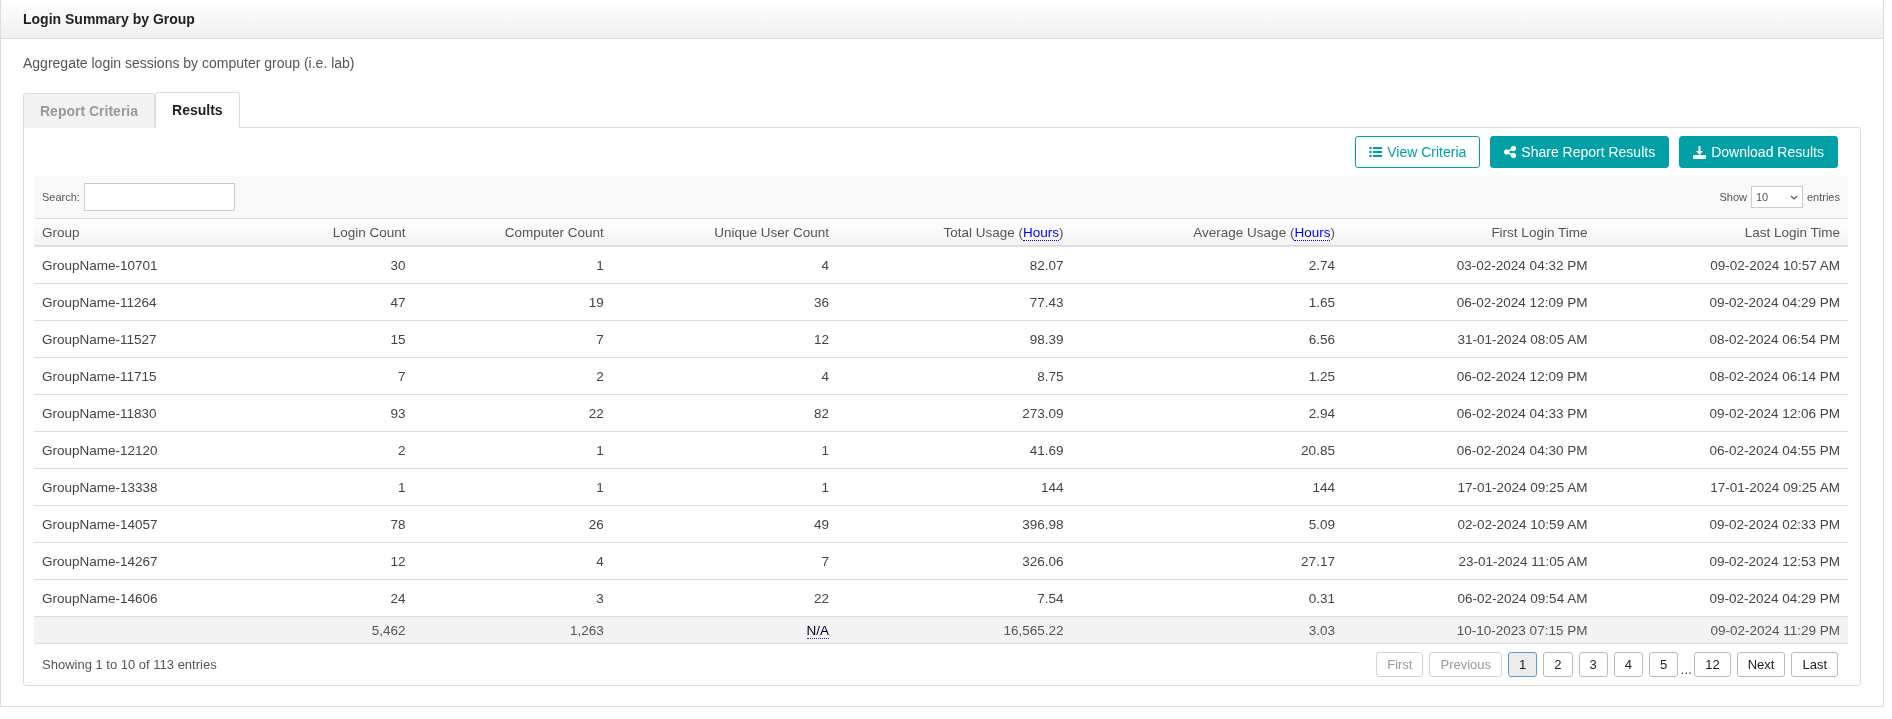 The image size is (1892, 719). What do you see at coordinates (1469, 413) in the screenshot?
I see `table-cell: 06-02-2024 04:33 PM` at bounding box center [1469, 413].